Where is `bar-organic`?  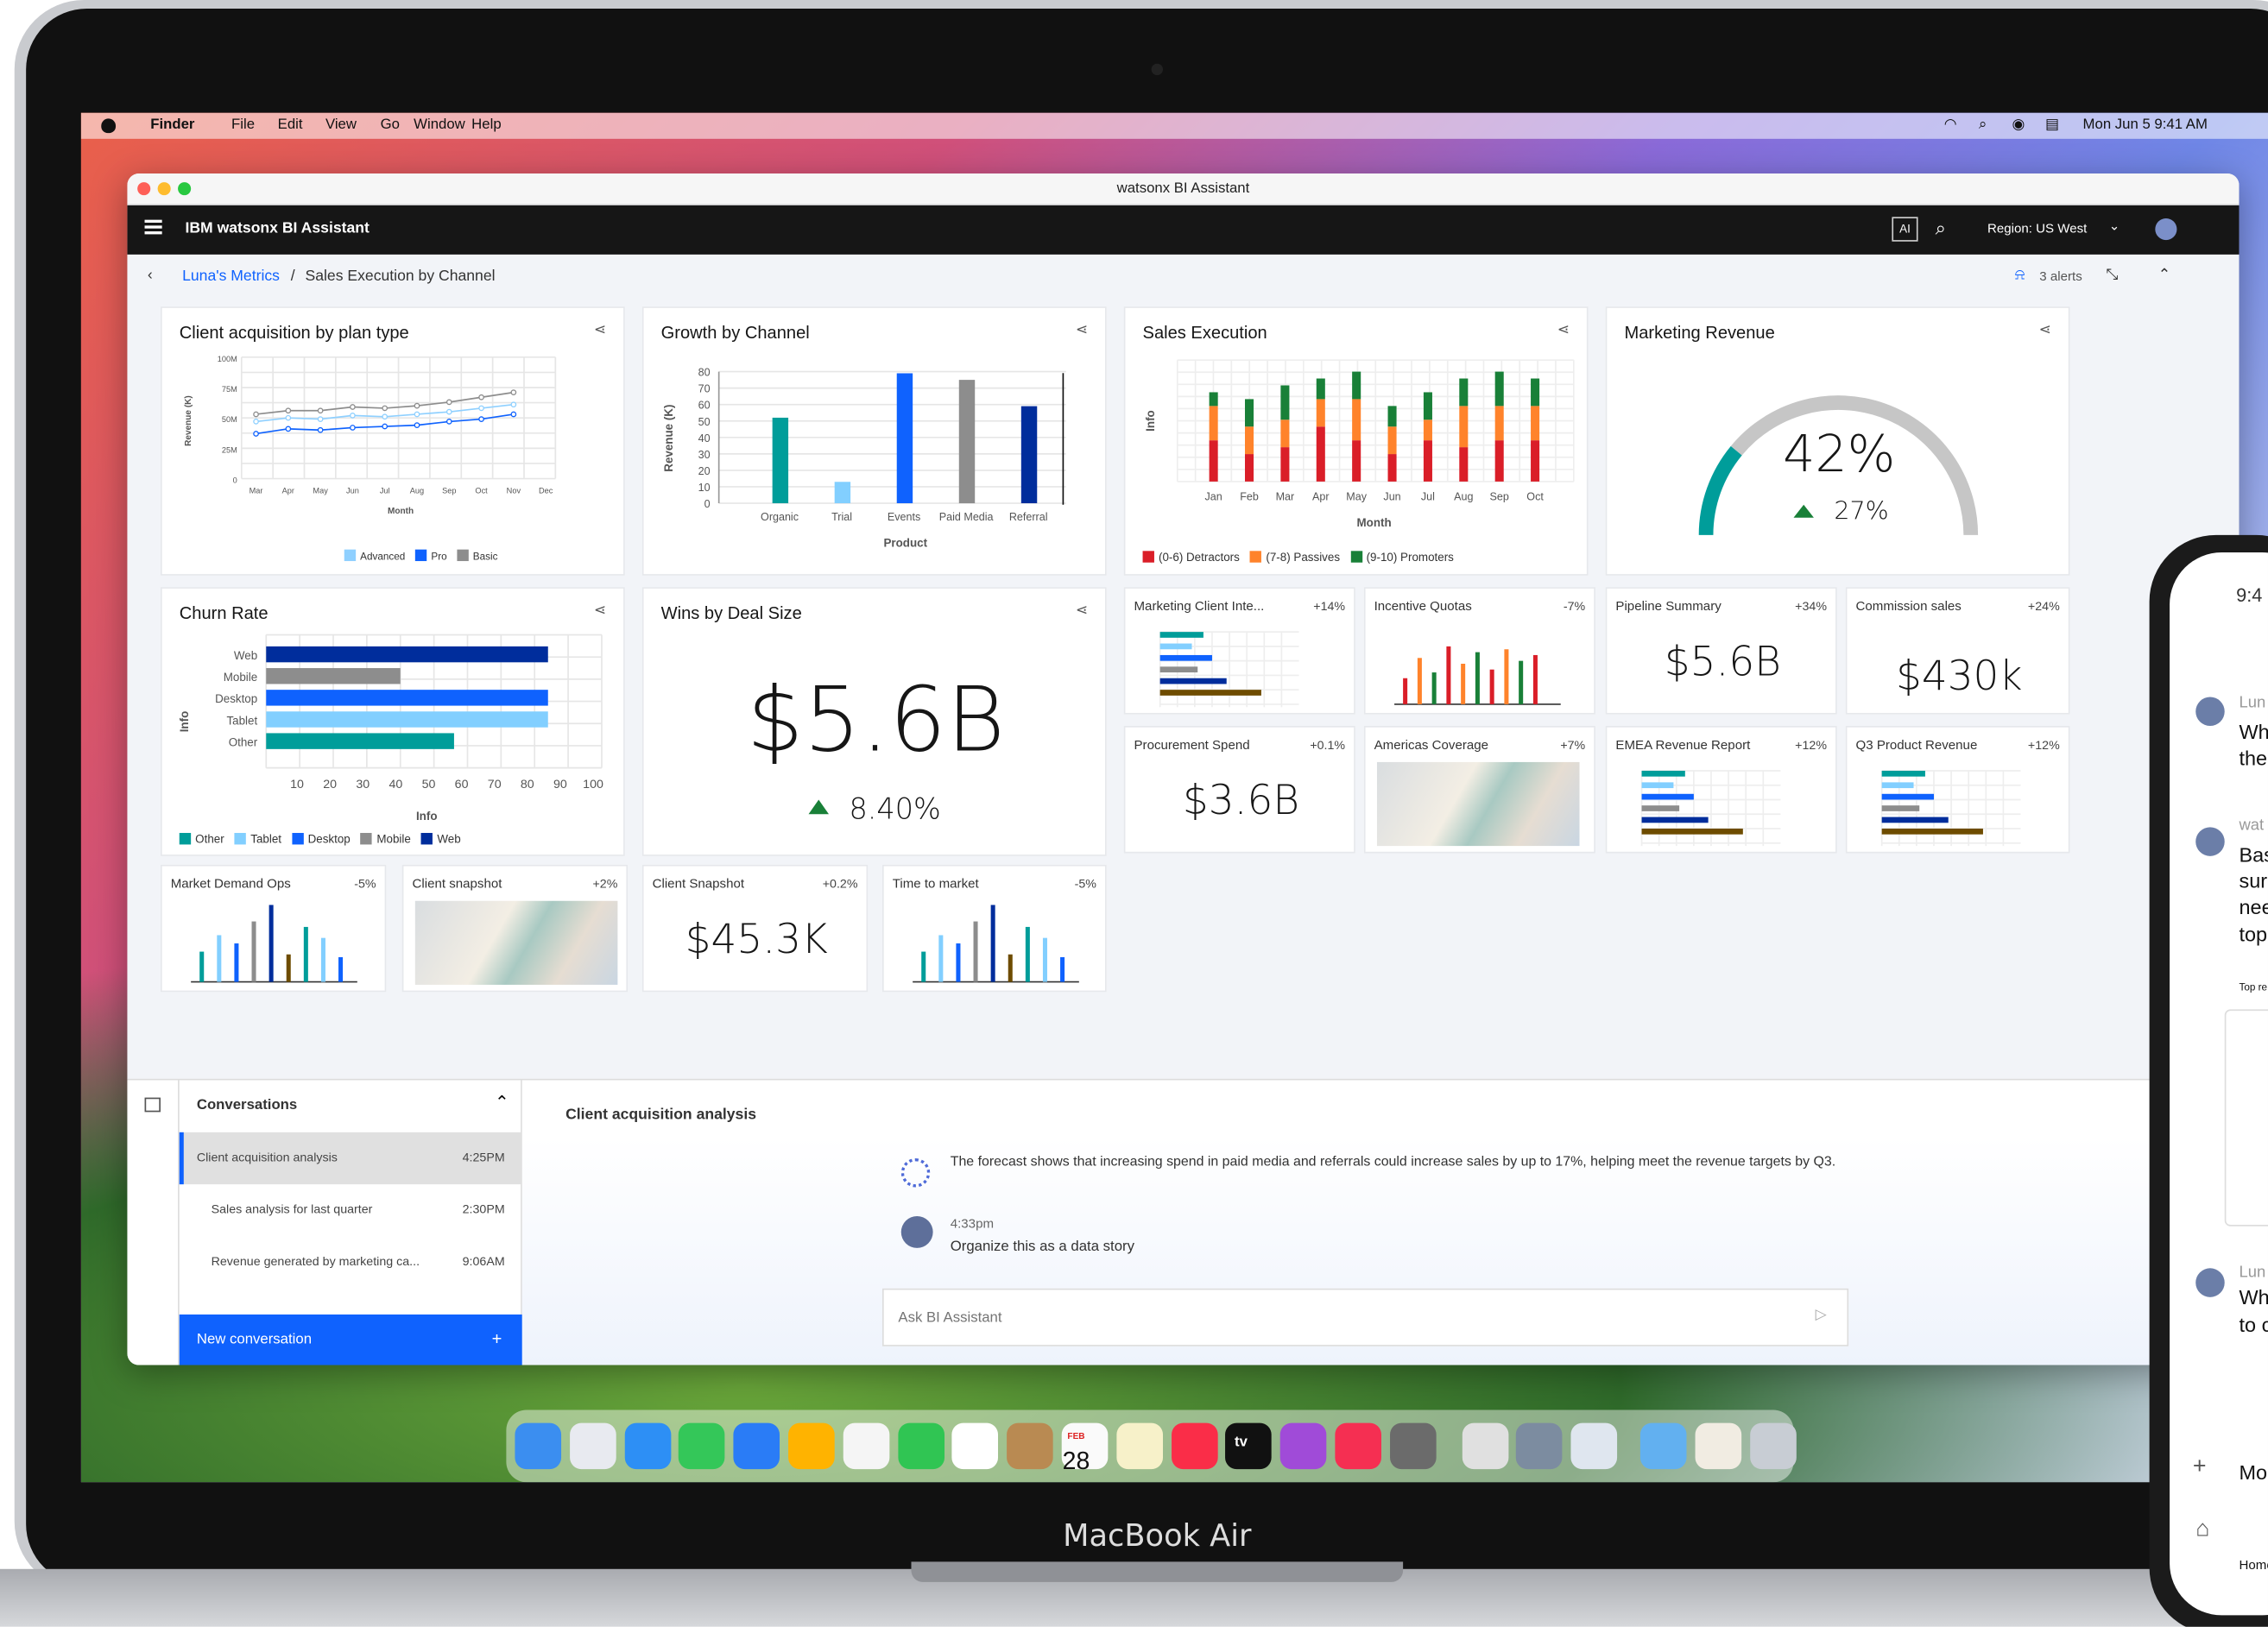
bar-organic is located at coordinates (780, 461).